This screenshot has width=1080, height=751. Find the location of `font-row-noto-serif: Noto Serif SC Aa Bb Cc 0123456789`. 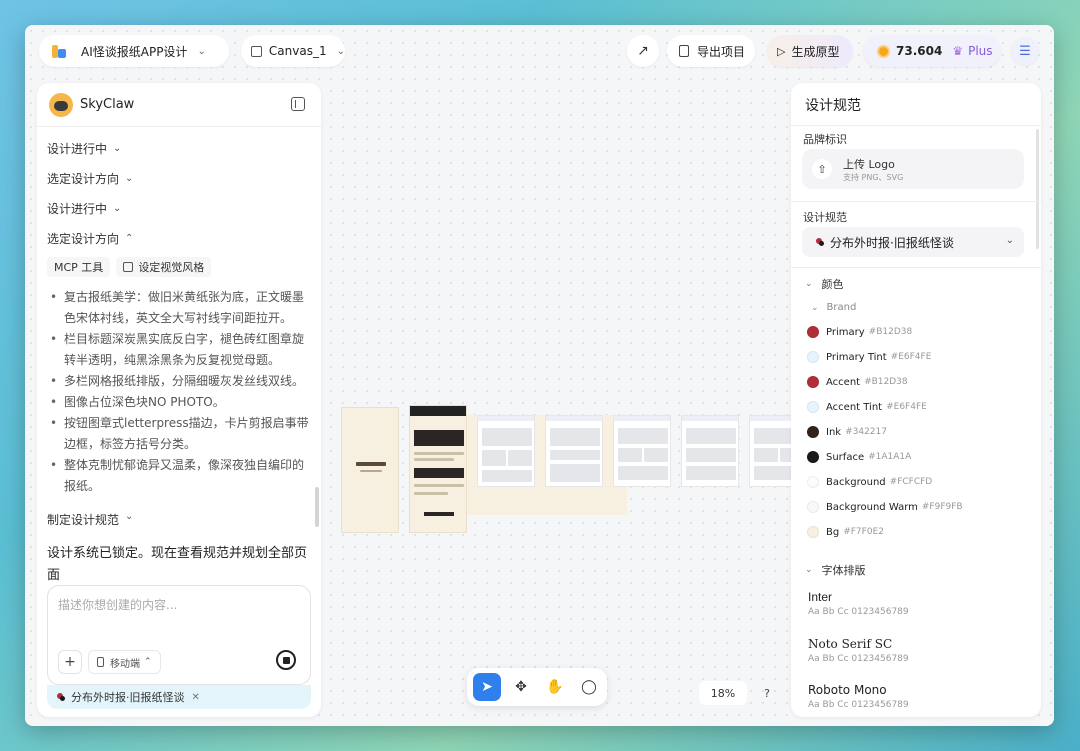

font-row-noto-serif: Noto Serif SC Aa Bb Cc 0123456789 is located at coordinates (858, 650).